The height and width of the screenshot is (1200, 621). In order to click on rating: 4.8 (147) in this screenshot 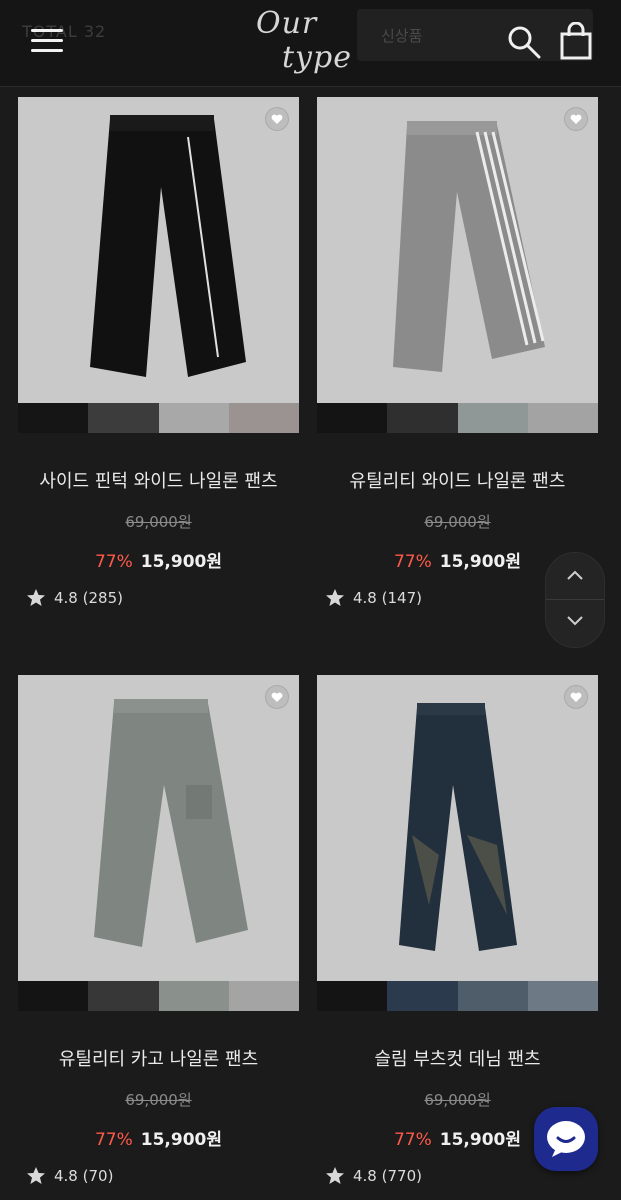, I will do `click(373, 598)`.